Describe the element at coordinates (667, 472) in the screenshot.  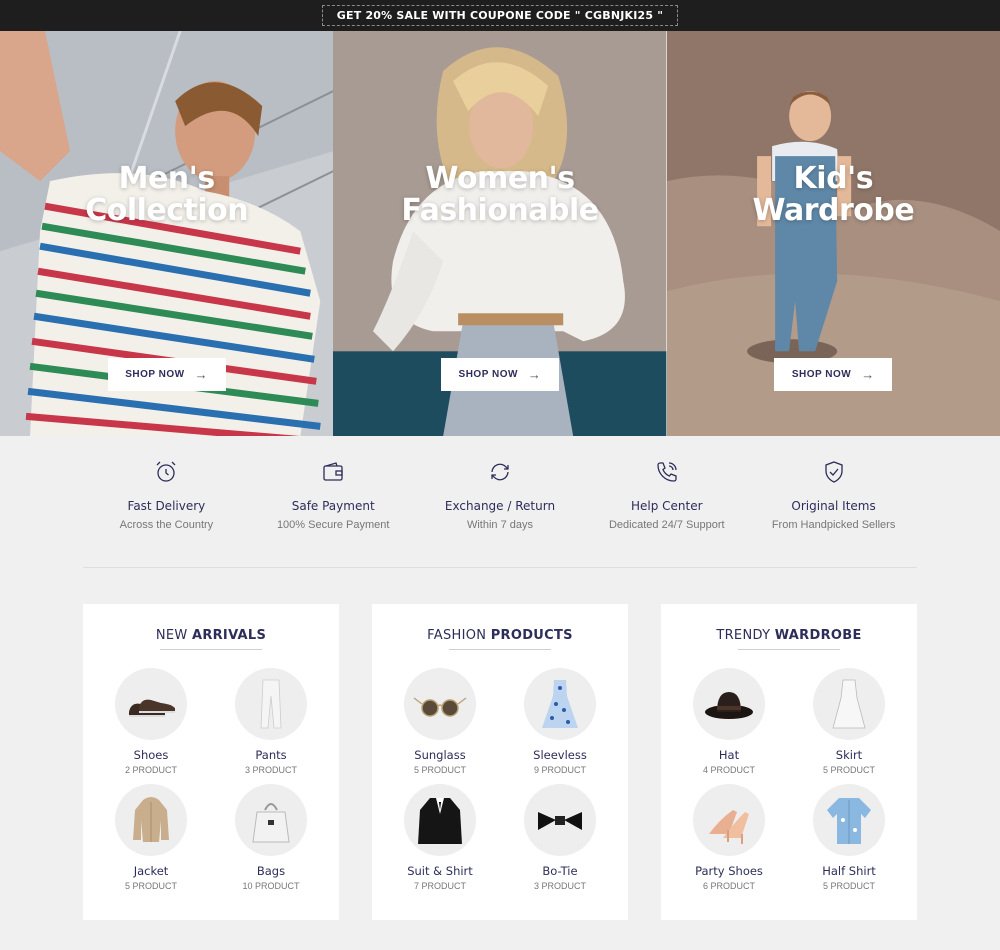
I see `phone-icon` at that location.